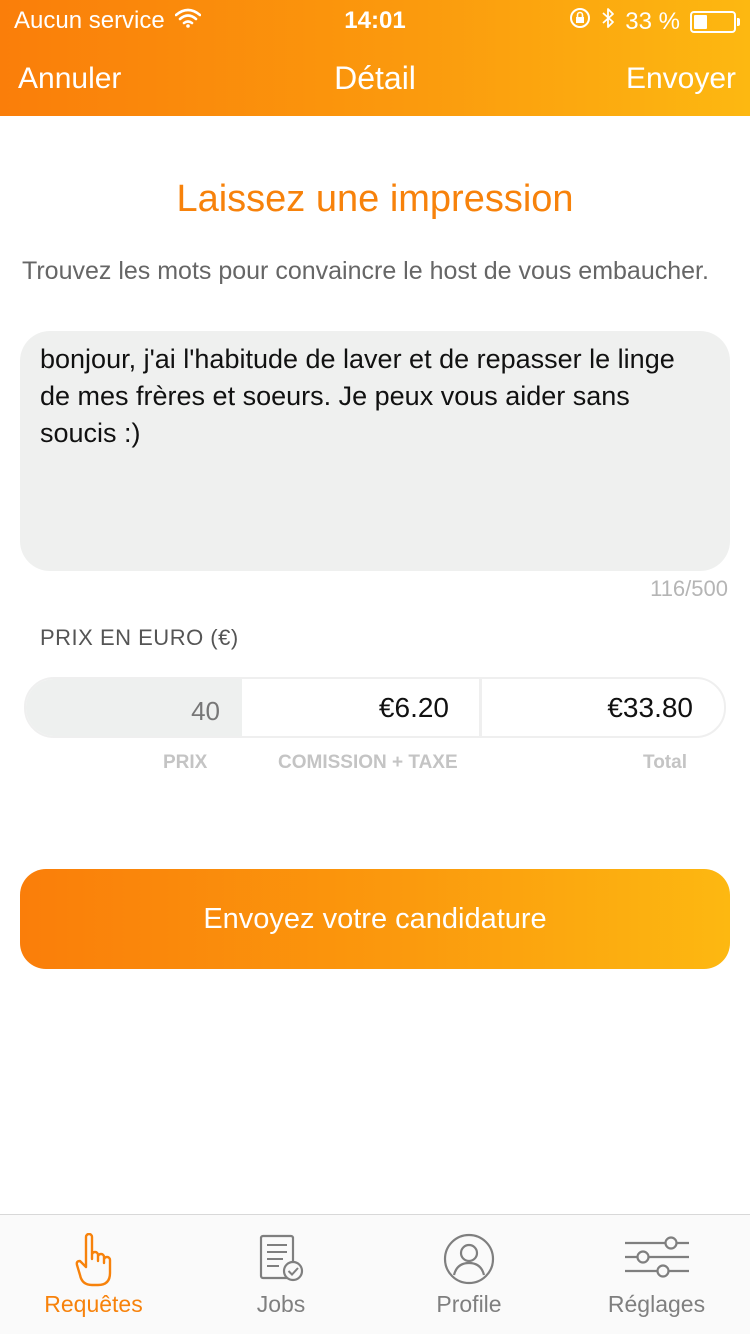  I want to click on tab-jobs: Jobs, so click(281, 1274).